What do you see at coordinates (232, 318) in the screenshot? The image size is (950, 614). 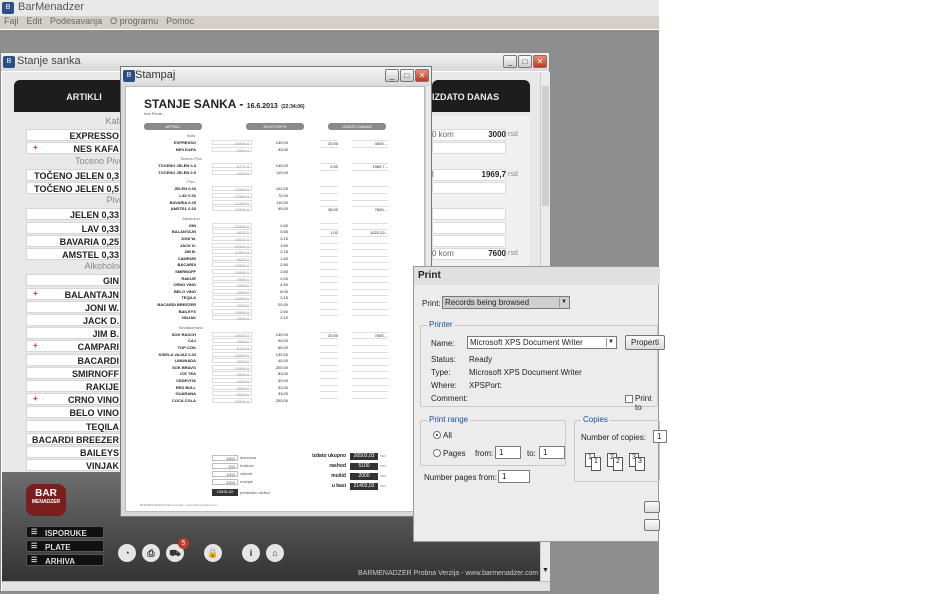 I see `report-item-count: 4999,0` at bounding box center [232, 318].